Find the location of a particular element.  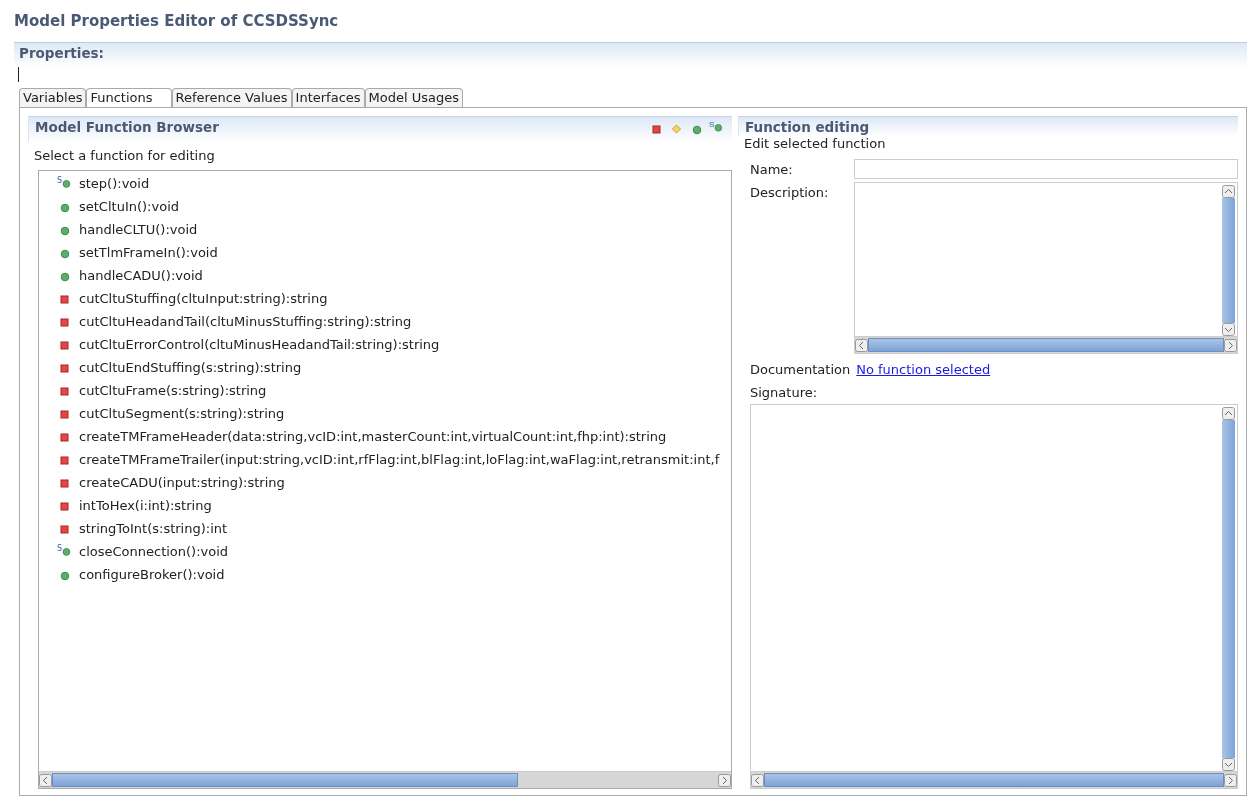

field-label: Description: is located at coordinates (790, 193).